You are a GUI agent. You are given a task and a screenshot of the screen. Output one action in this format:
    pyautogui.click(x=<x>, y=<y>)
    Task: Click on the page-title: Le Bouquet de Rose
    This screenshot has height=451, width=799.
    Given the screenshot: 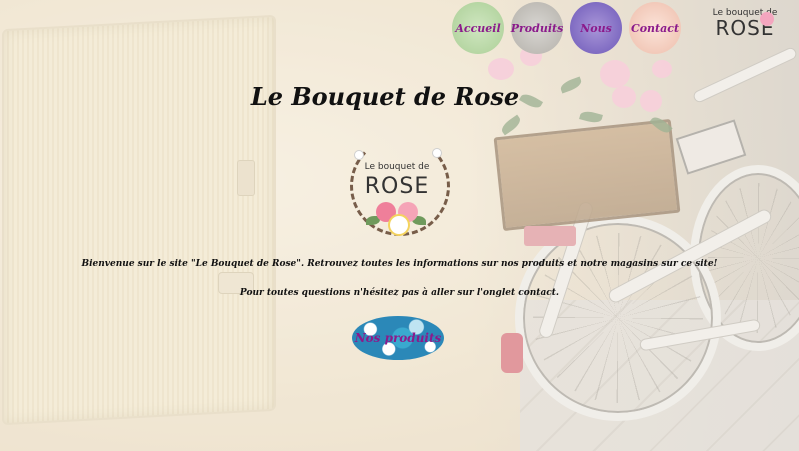 What is the action you would take?
    pyautogui.click(x=385, y=96)
    